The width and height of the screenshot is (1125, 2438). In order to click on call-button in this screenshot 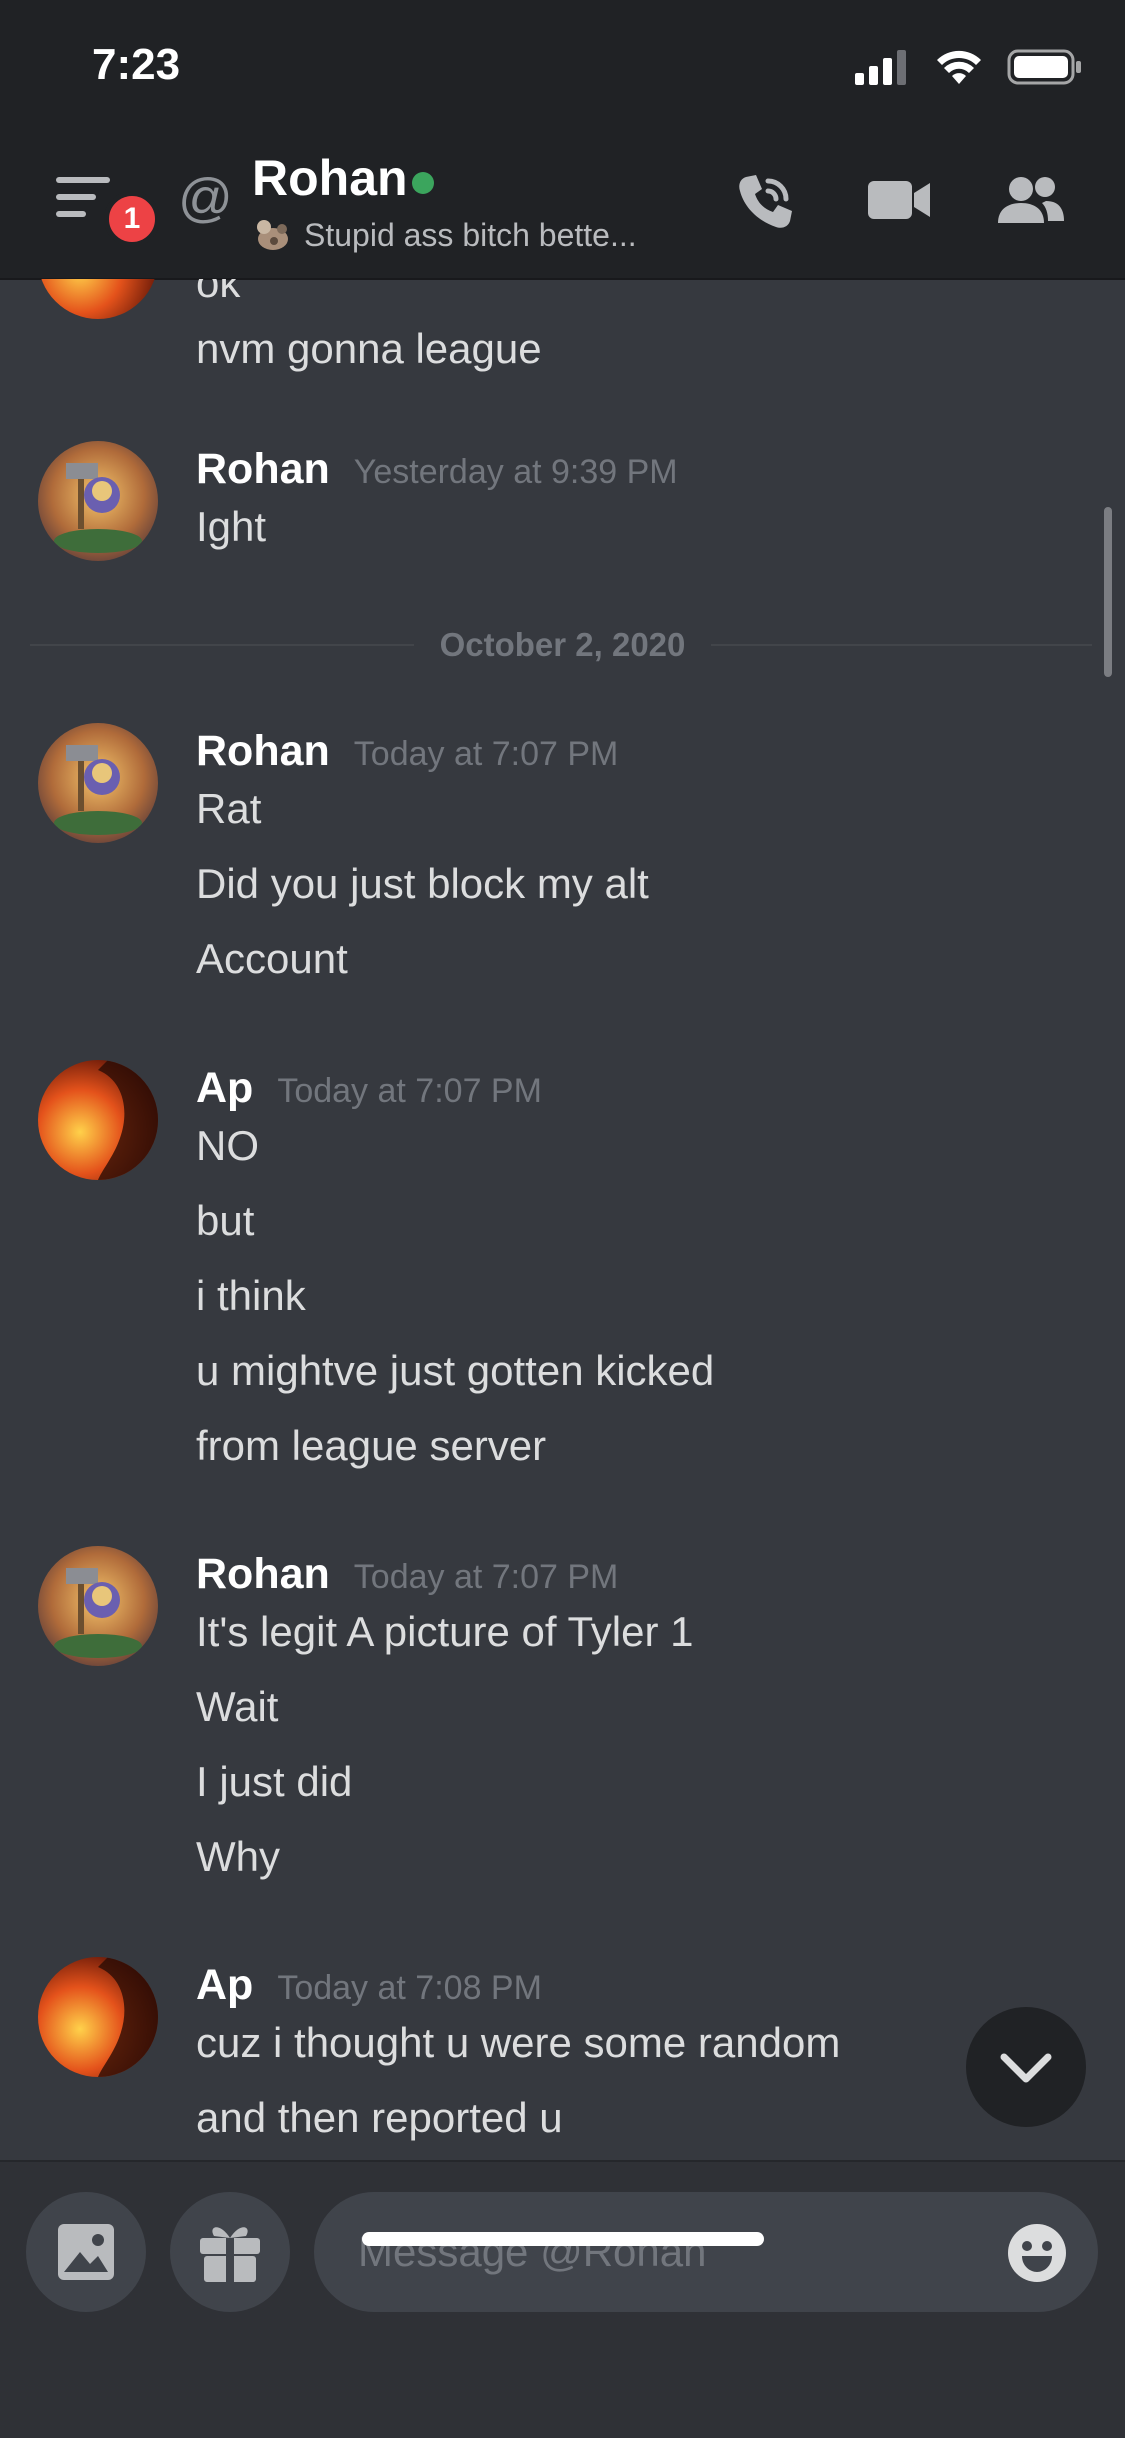, I will do `click(765, 204)`.